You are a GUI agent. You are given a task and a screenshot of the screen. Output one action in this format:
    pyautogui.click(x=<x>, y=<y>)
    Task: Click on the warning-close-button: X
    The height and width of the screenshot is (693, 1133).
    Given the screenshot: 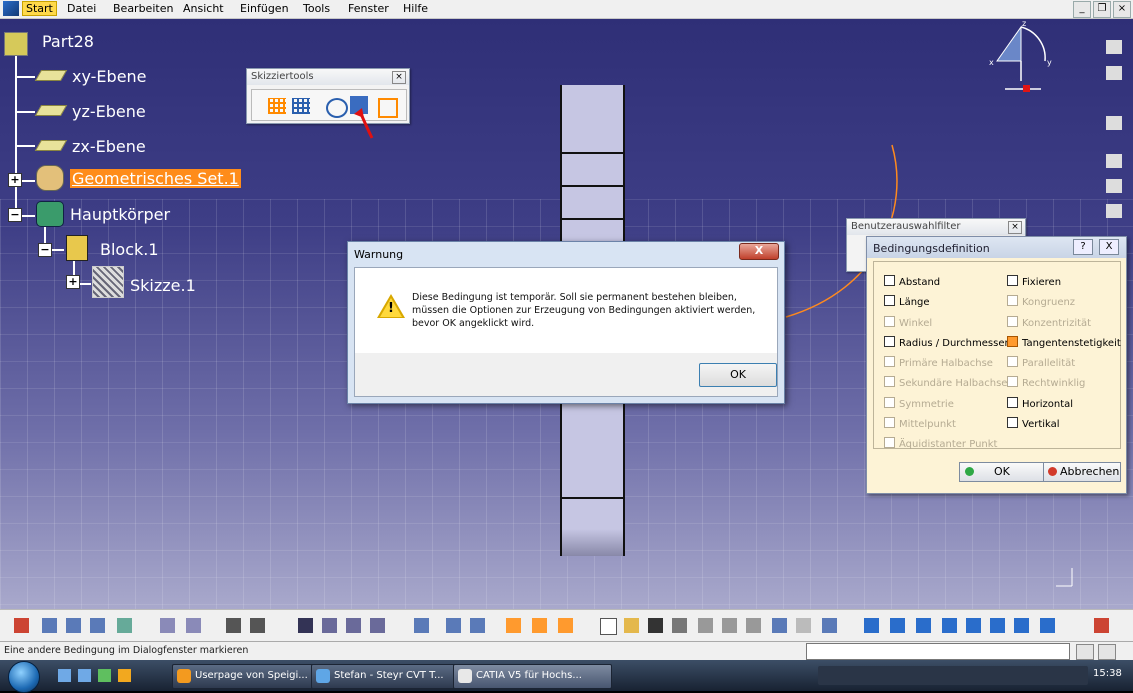 What is the action you would take?
    pyautogui.click(x=759, y=251)
    